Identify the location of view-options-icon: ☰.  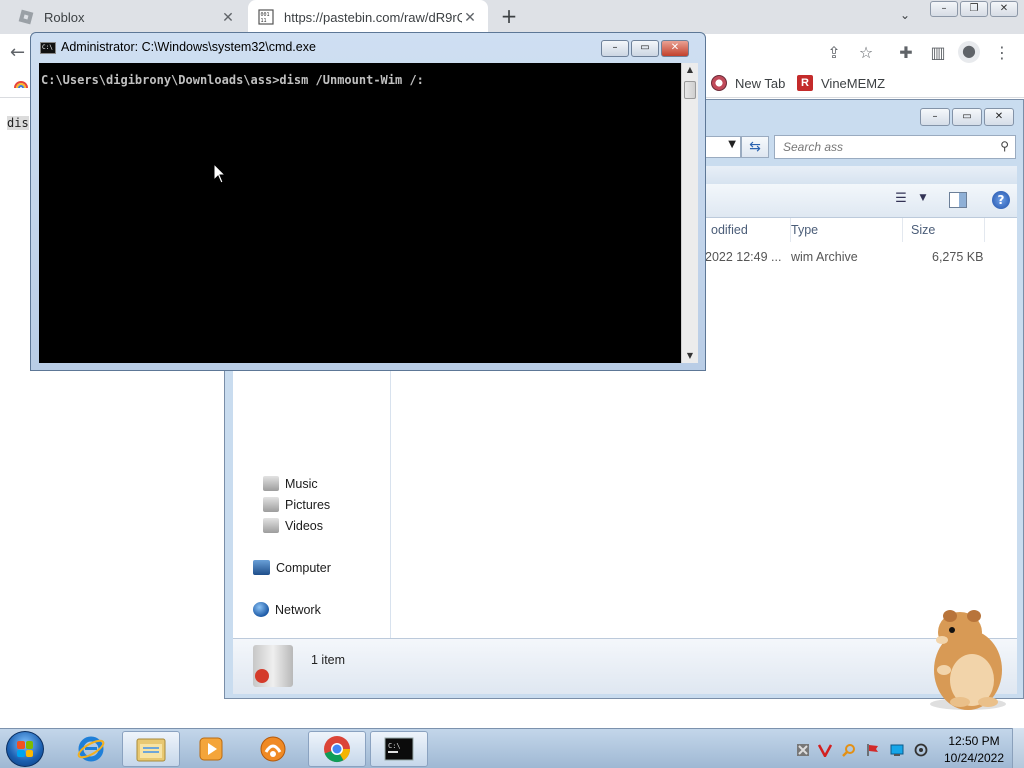
(901, 201).